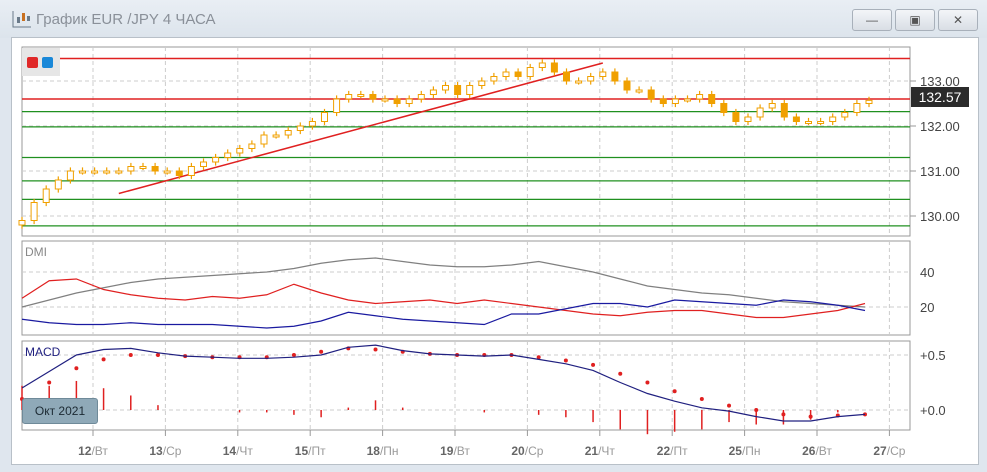  Describe the element at coordinates (933, 355) in the screenshot. I see `macd-axis-label: +0.5` at that location.